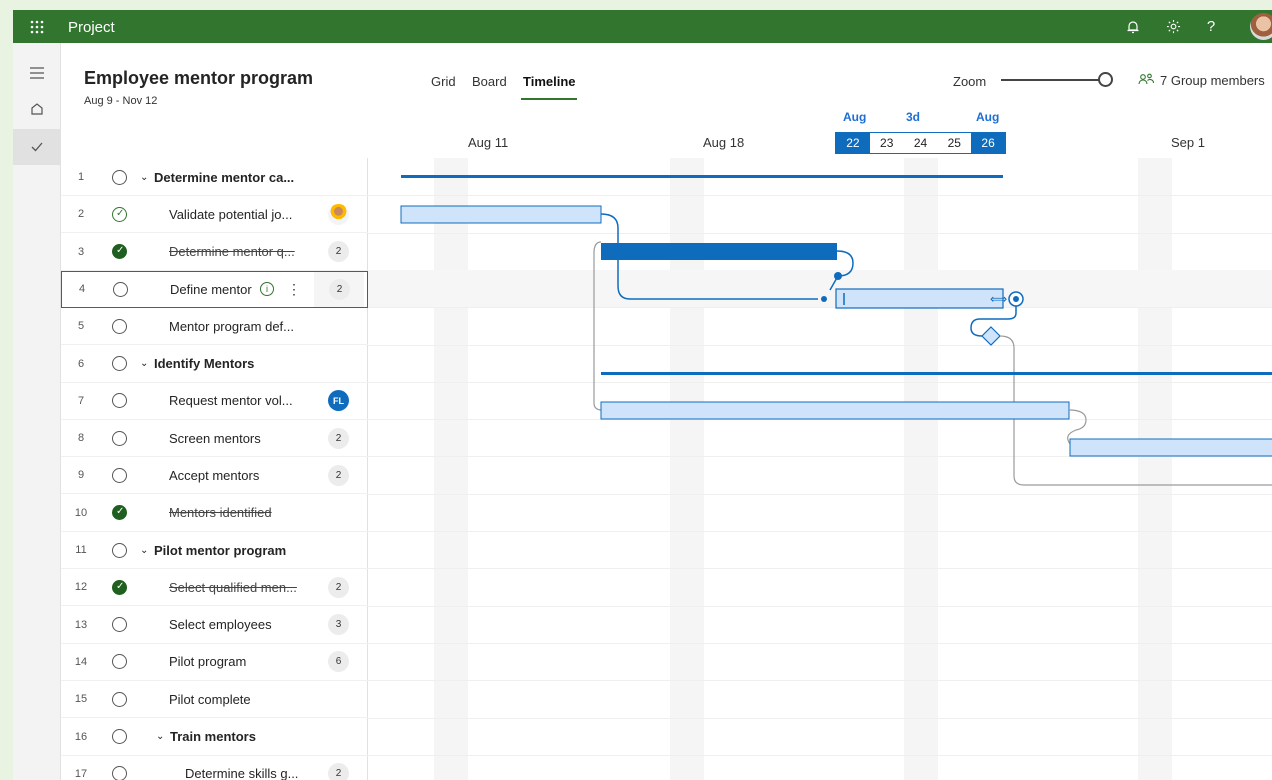 This screenshot has width=1272, height=780. I want to click on check-icon, so click(37, 147).